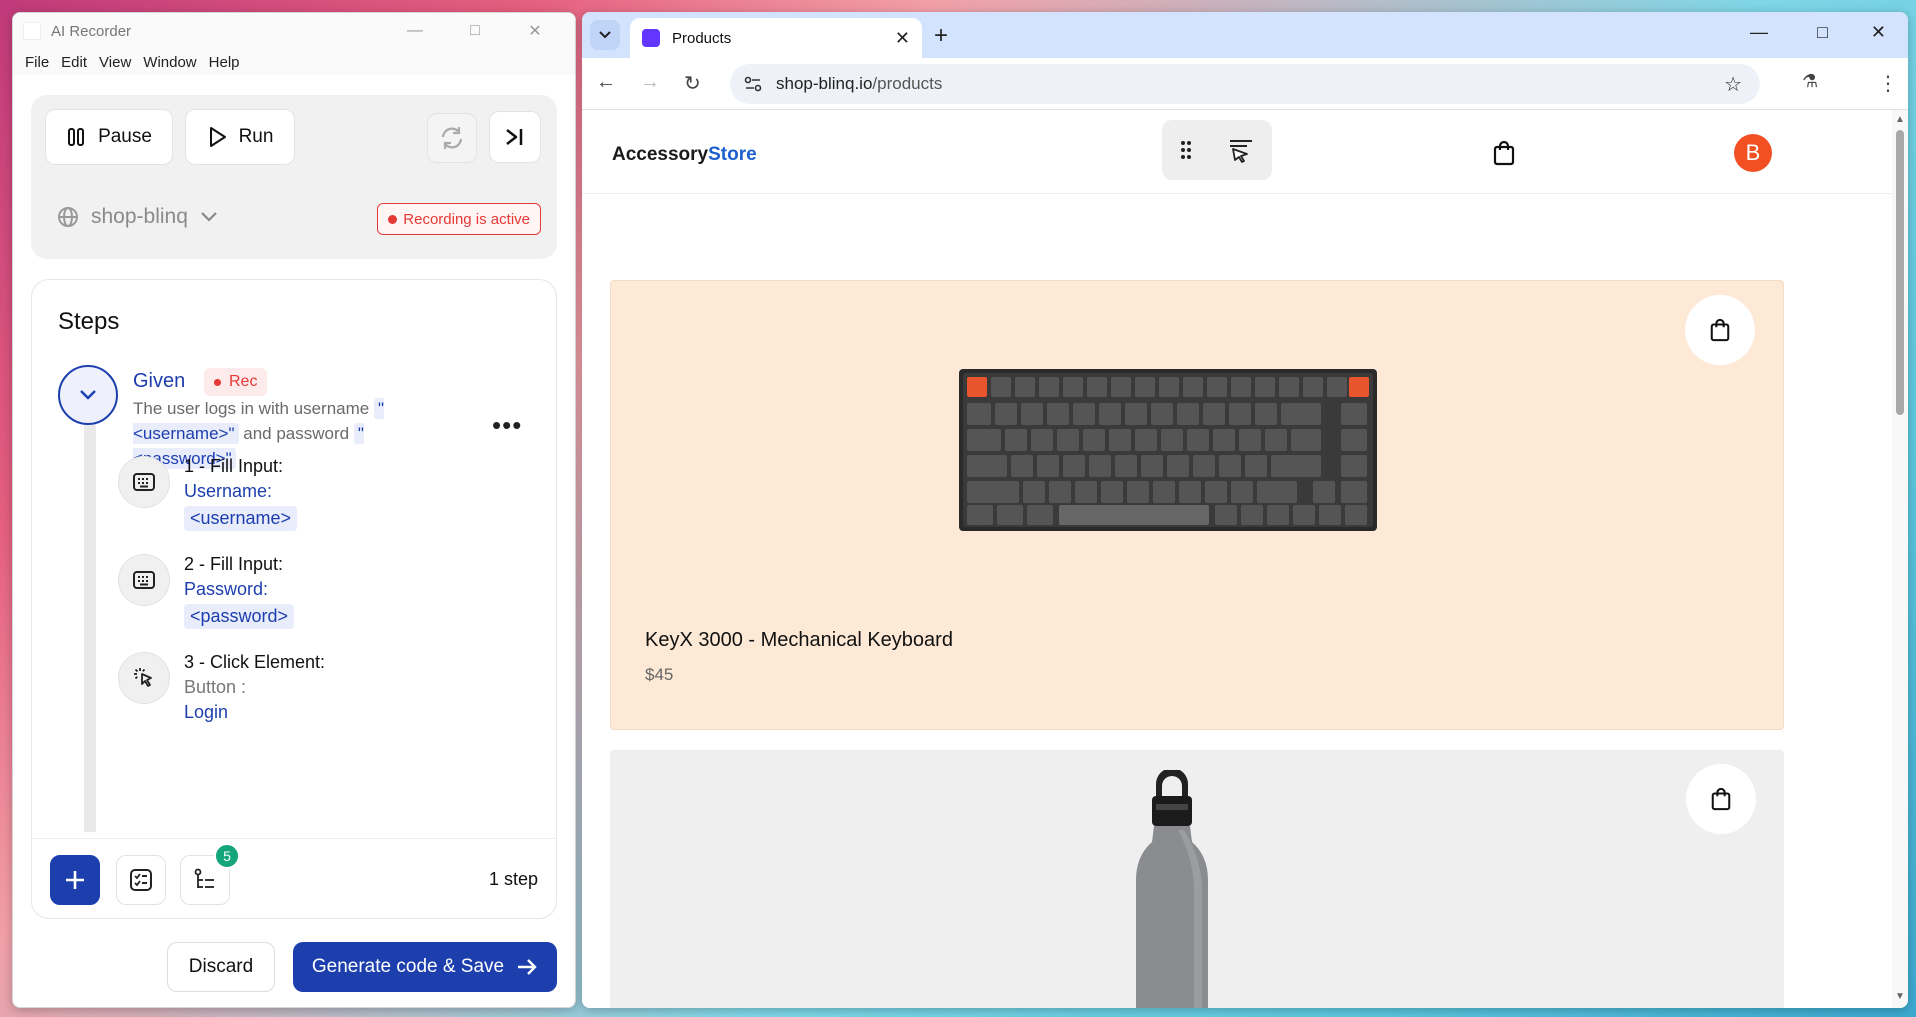 This screenshot has height=1017, width=1916. What do you see at coordinates (224, 62) in the screenshot?
I see `menu-help: Help` at bounding box center [224, 62].